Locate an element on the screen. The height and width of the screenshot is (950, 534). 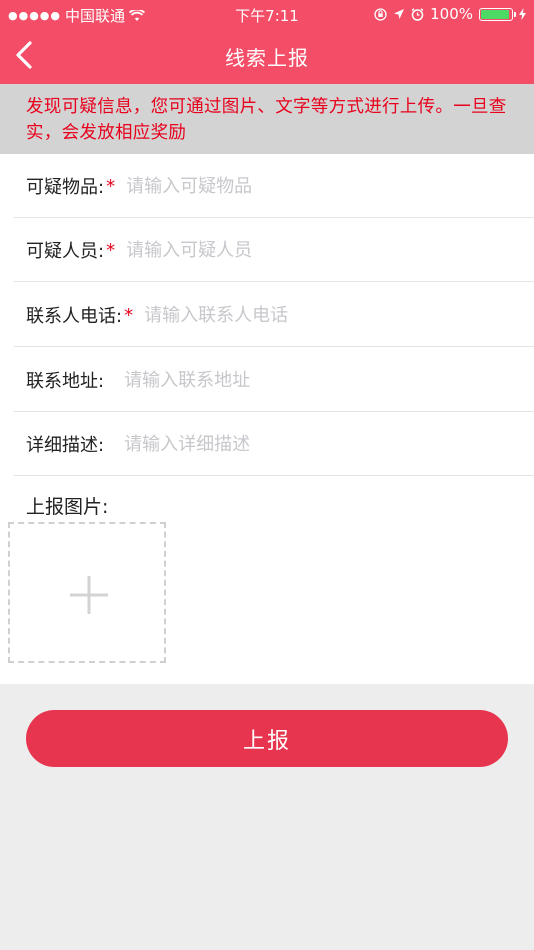
status-right: 100% is located at coordinates (450, 14).